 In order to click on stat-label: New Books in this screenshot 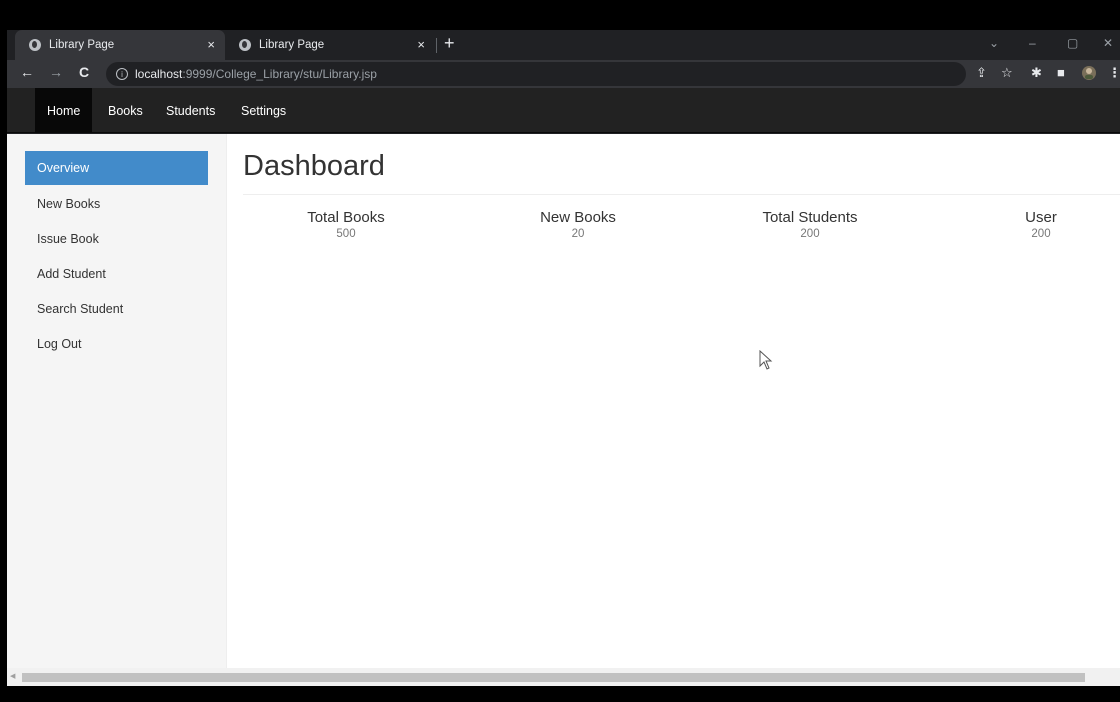, I will do `click(578, 217)`.